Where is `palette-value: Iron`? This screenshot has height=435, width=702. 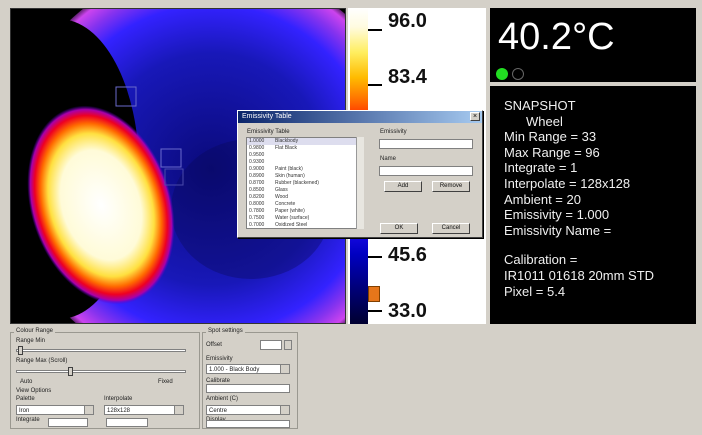 palette-value: Iron is located at coordinates (24, 411).